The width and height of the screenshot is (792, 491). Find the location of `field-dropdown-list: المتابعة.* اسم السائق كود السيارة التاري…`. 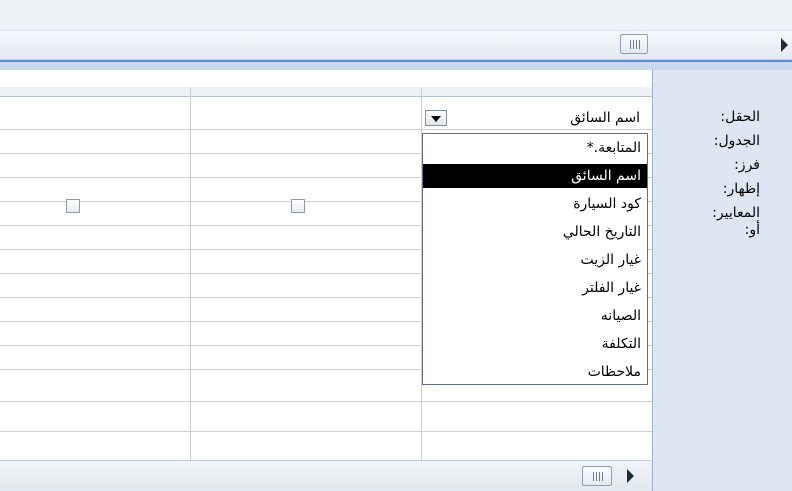

field-dropdown-list: المتابعة.* اسم السائق كود السيارة التاري… is located at coordinates (535, 259).